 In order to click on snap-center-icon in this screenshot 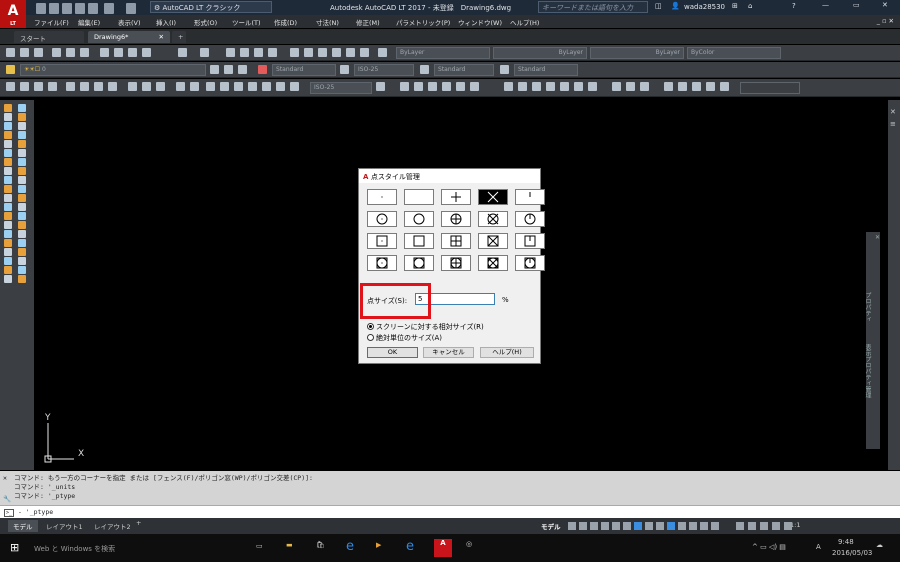, I will do `click(508, 86)`.